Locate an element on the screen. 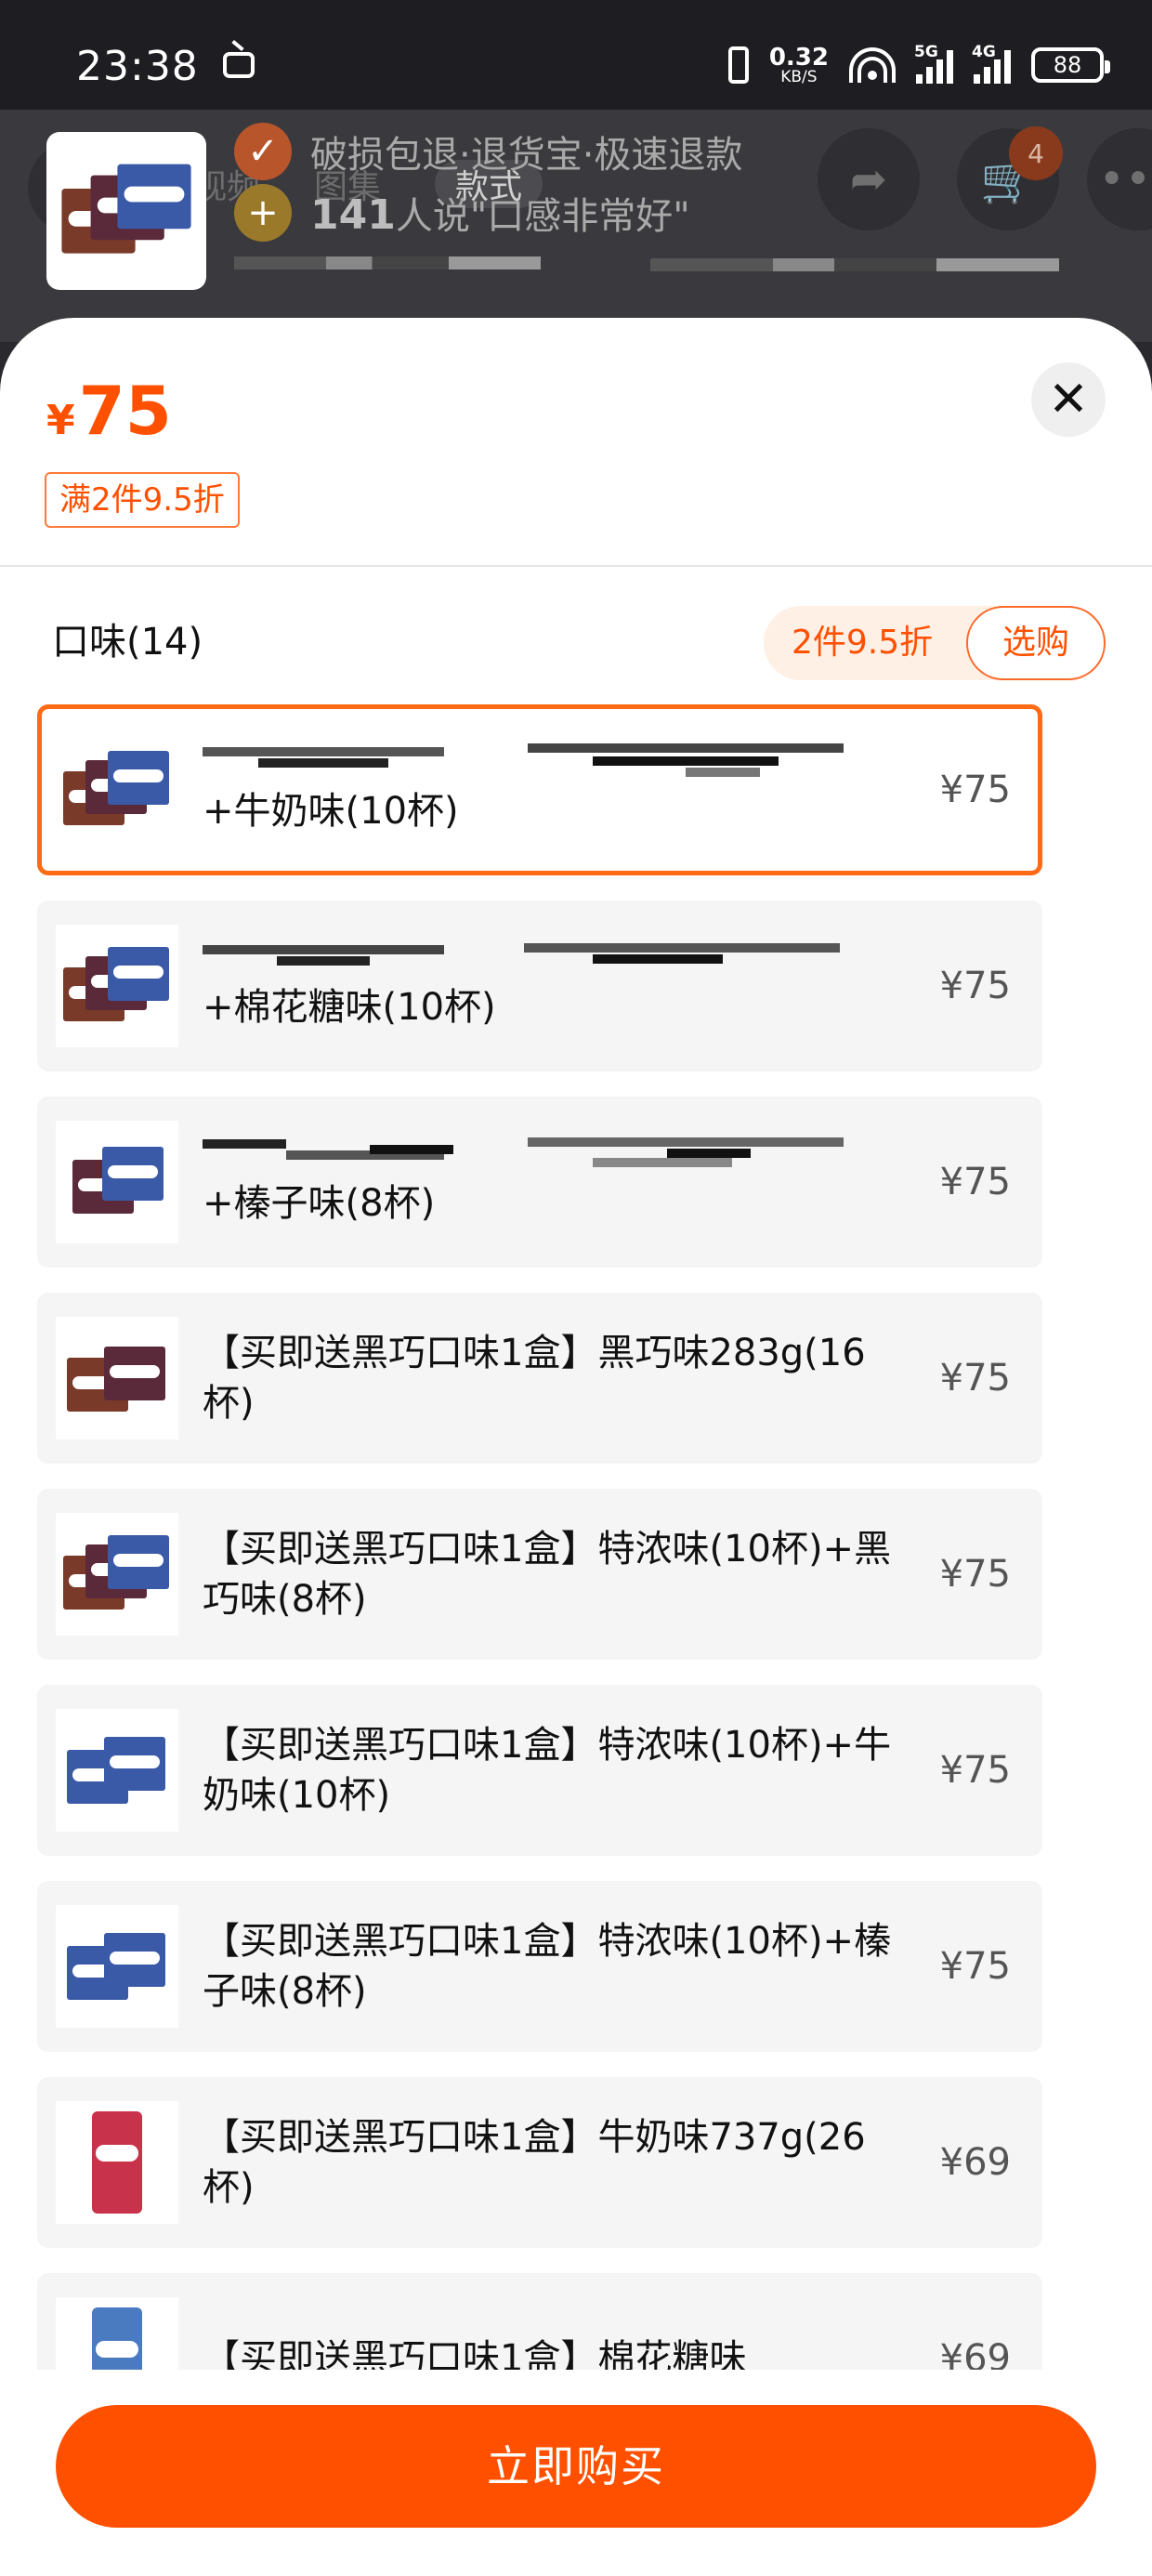 The width and height of the screenshot is (1152, 2576). option-label-text: +棉花糖味(10杯) is located at coordinates (349, 1007).